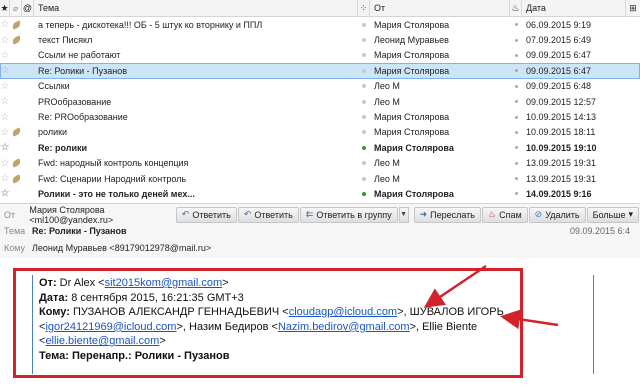  Describe the element at coordinates (491, 297) in the screenshot. I see `annotation-arrows` at that location.